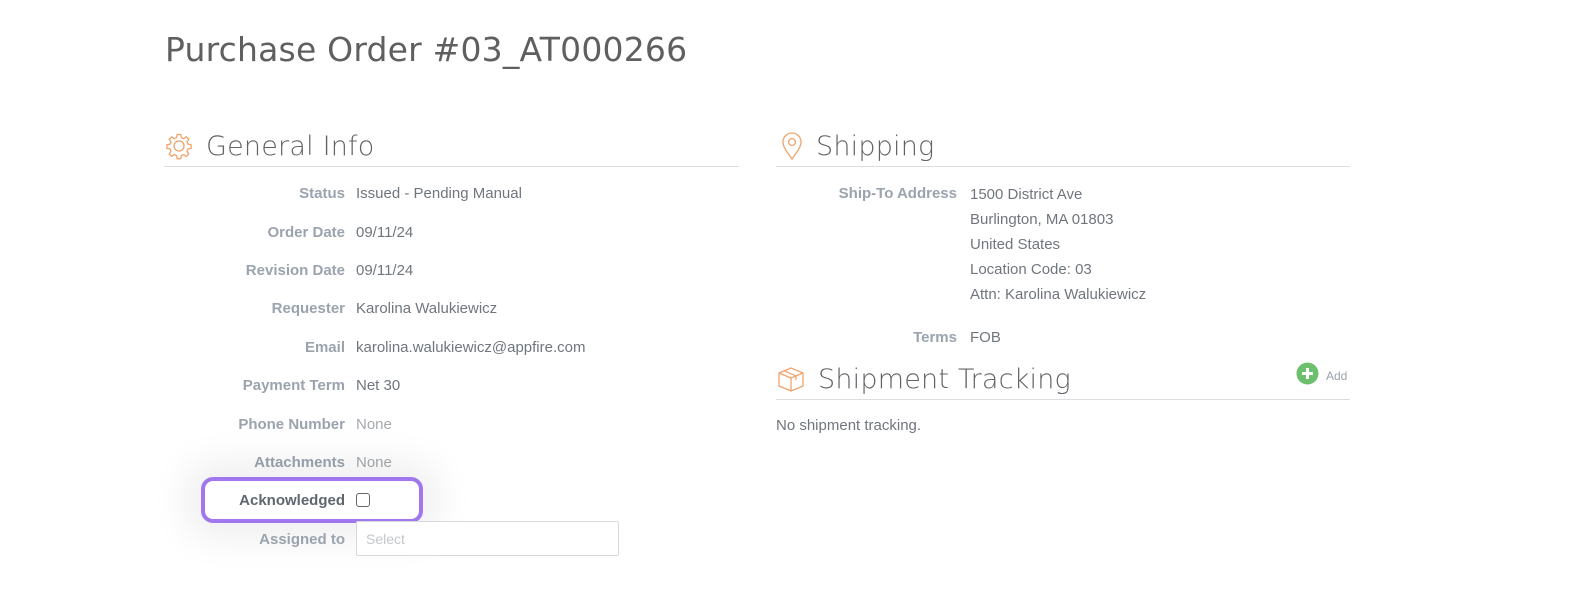 The width and height of the screenshot is (1584, 590). I want to click on field-label: Status, so click(322, 193).